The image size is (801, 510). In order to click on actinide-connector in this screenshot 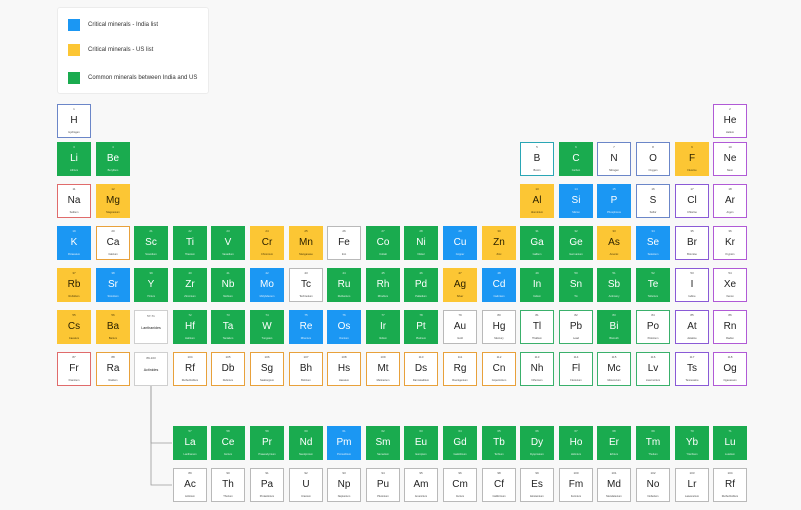, I will do `click(161, 436)`.